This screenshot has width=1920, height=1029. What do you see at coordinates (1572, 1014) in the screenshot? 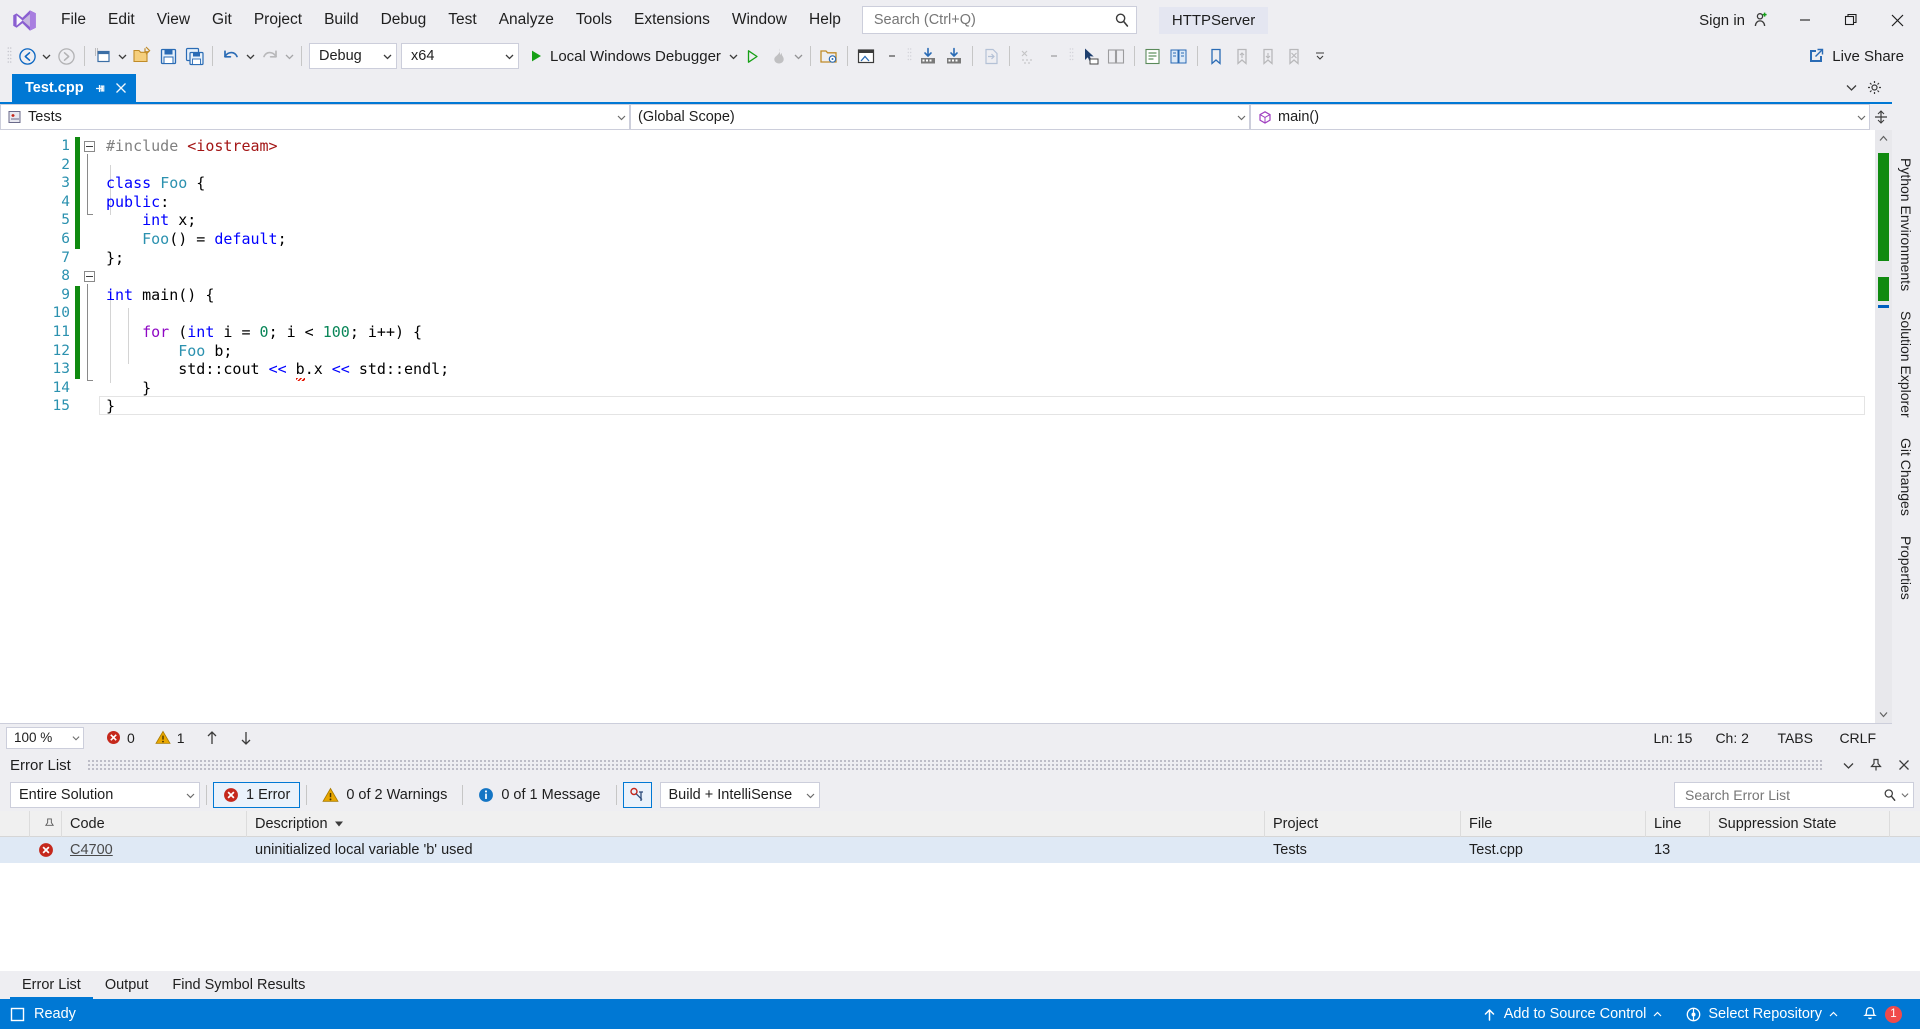
I see `add-to-source-control-button: Add to Source Control` at bounding box center [1572, 1014].